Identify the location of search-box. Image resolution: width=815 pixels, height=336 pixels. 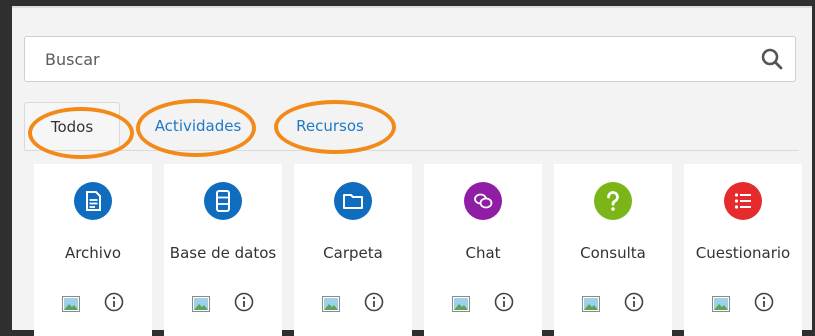
(410, 59).